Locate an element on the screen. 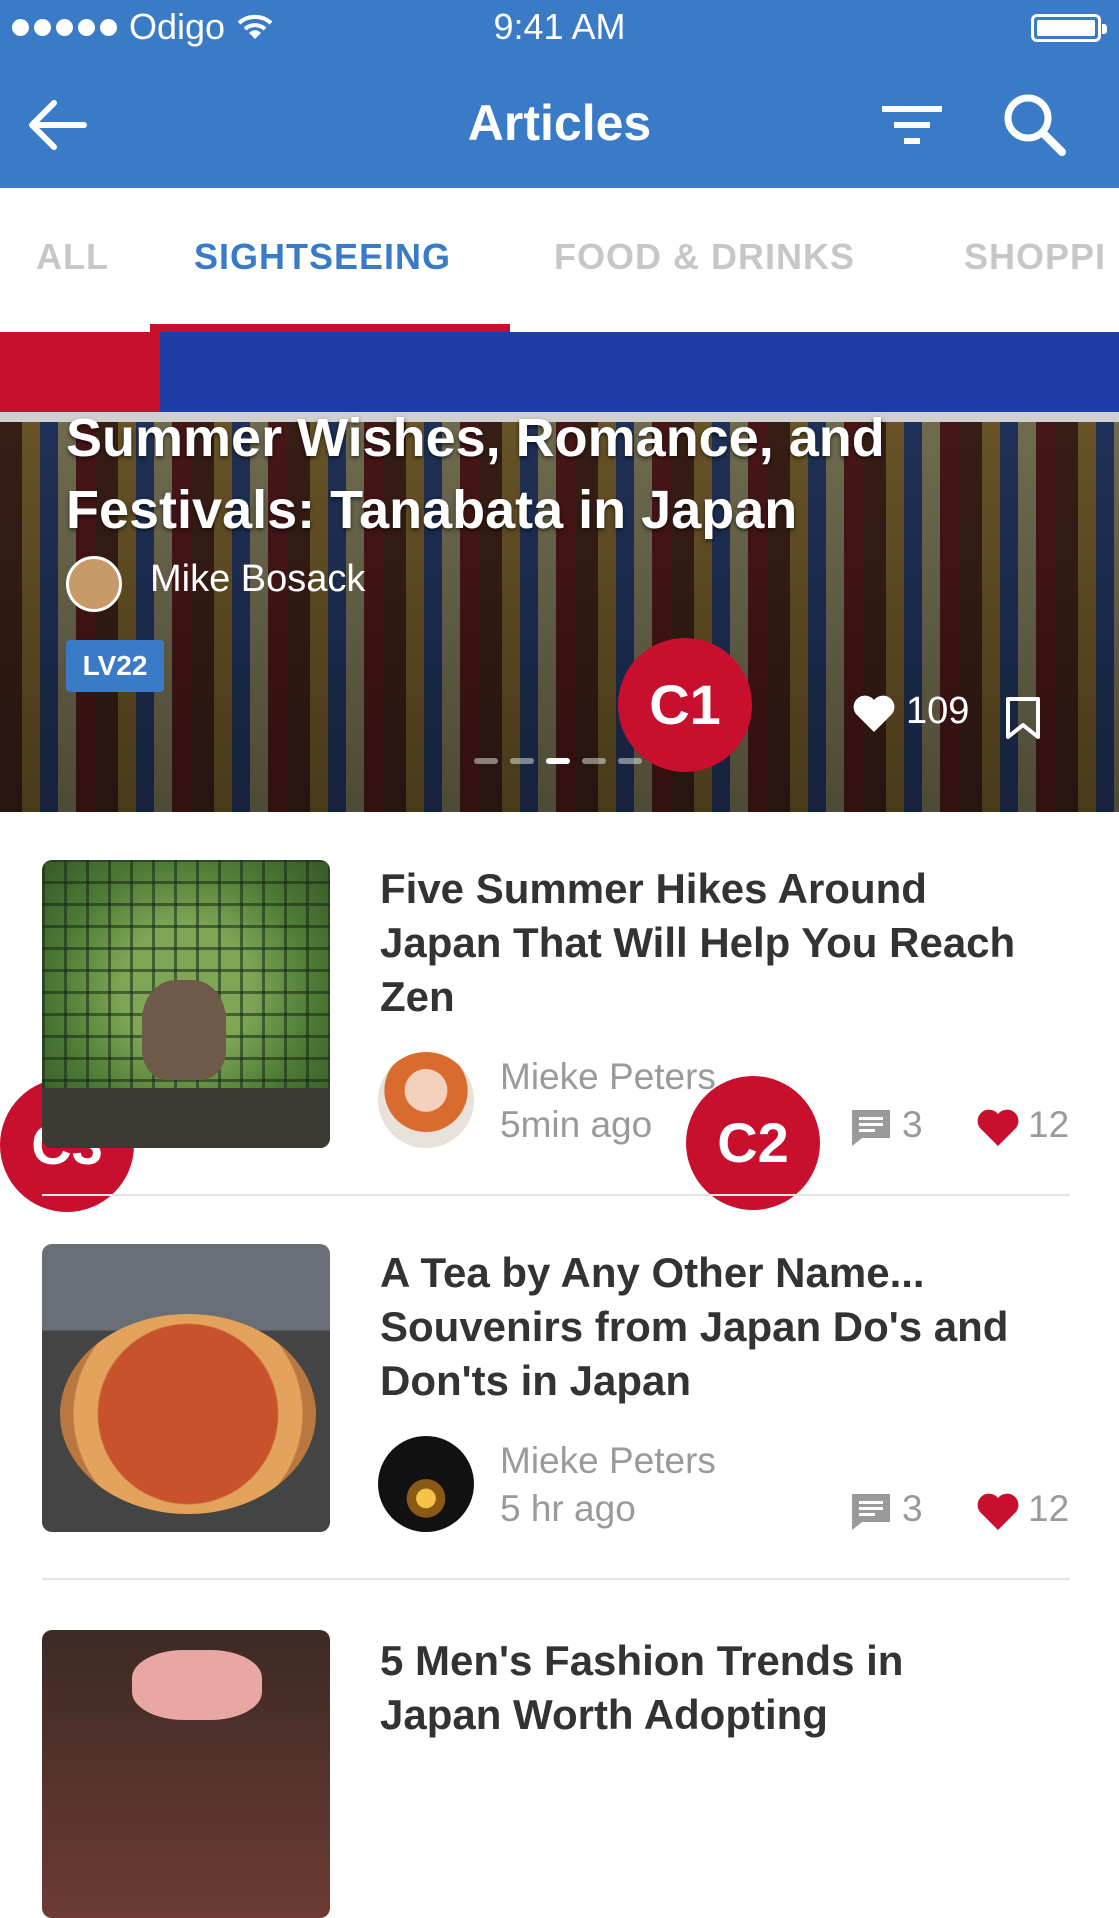 The image size is (1119, 1918). status-bar: Odigo 9:41 AM is located at coordinates (559, 28).